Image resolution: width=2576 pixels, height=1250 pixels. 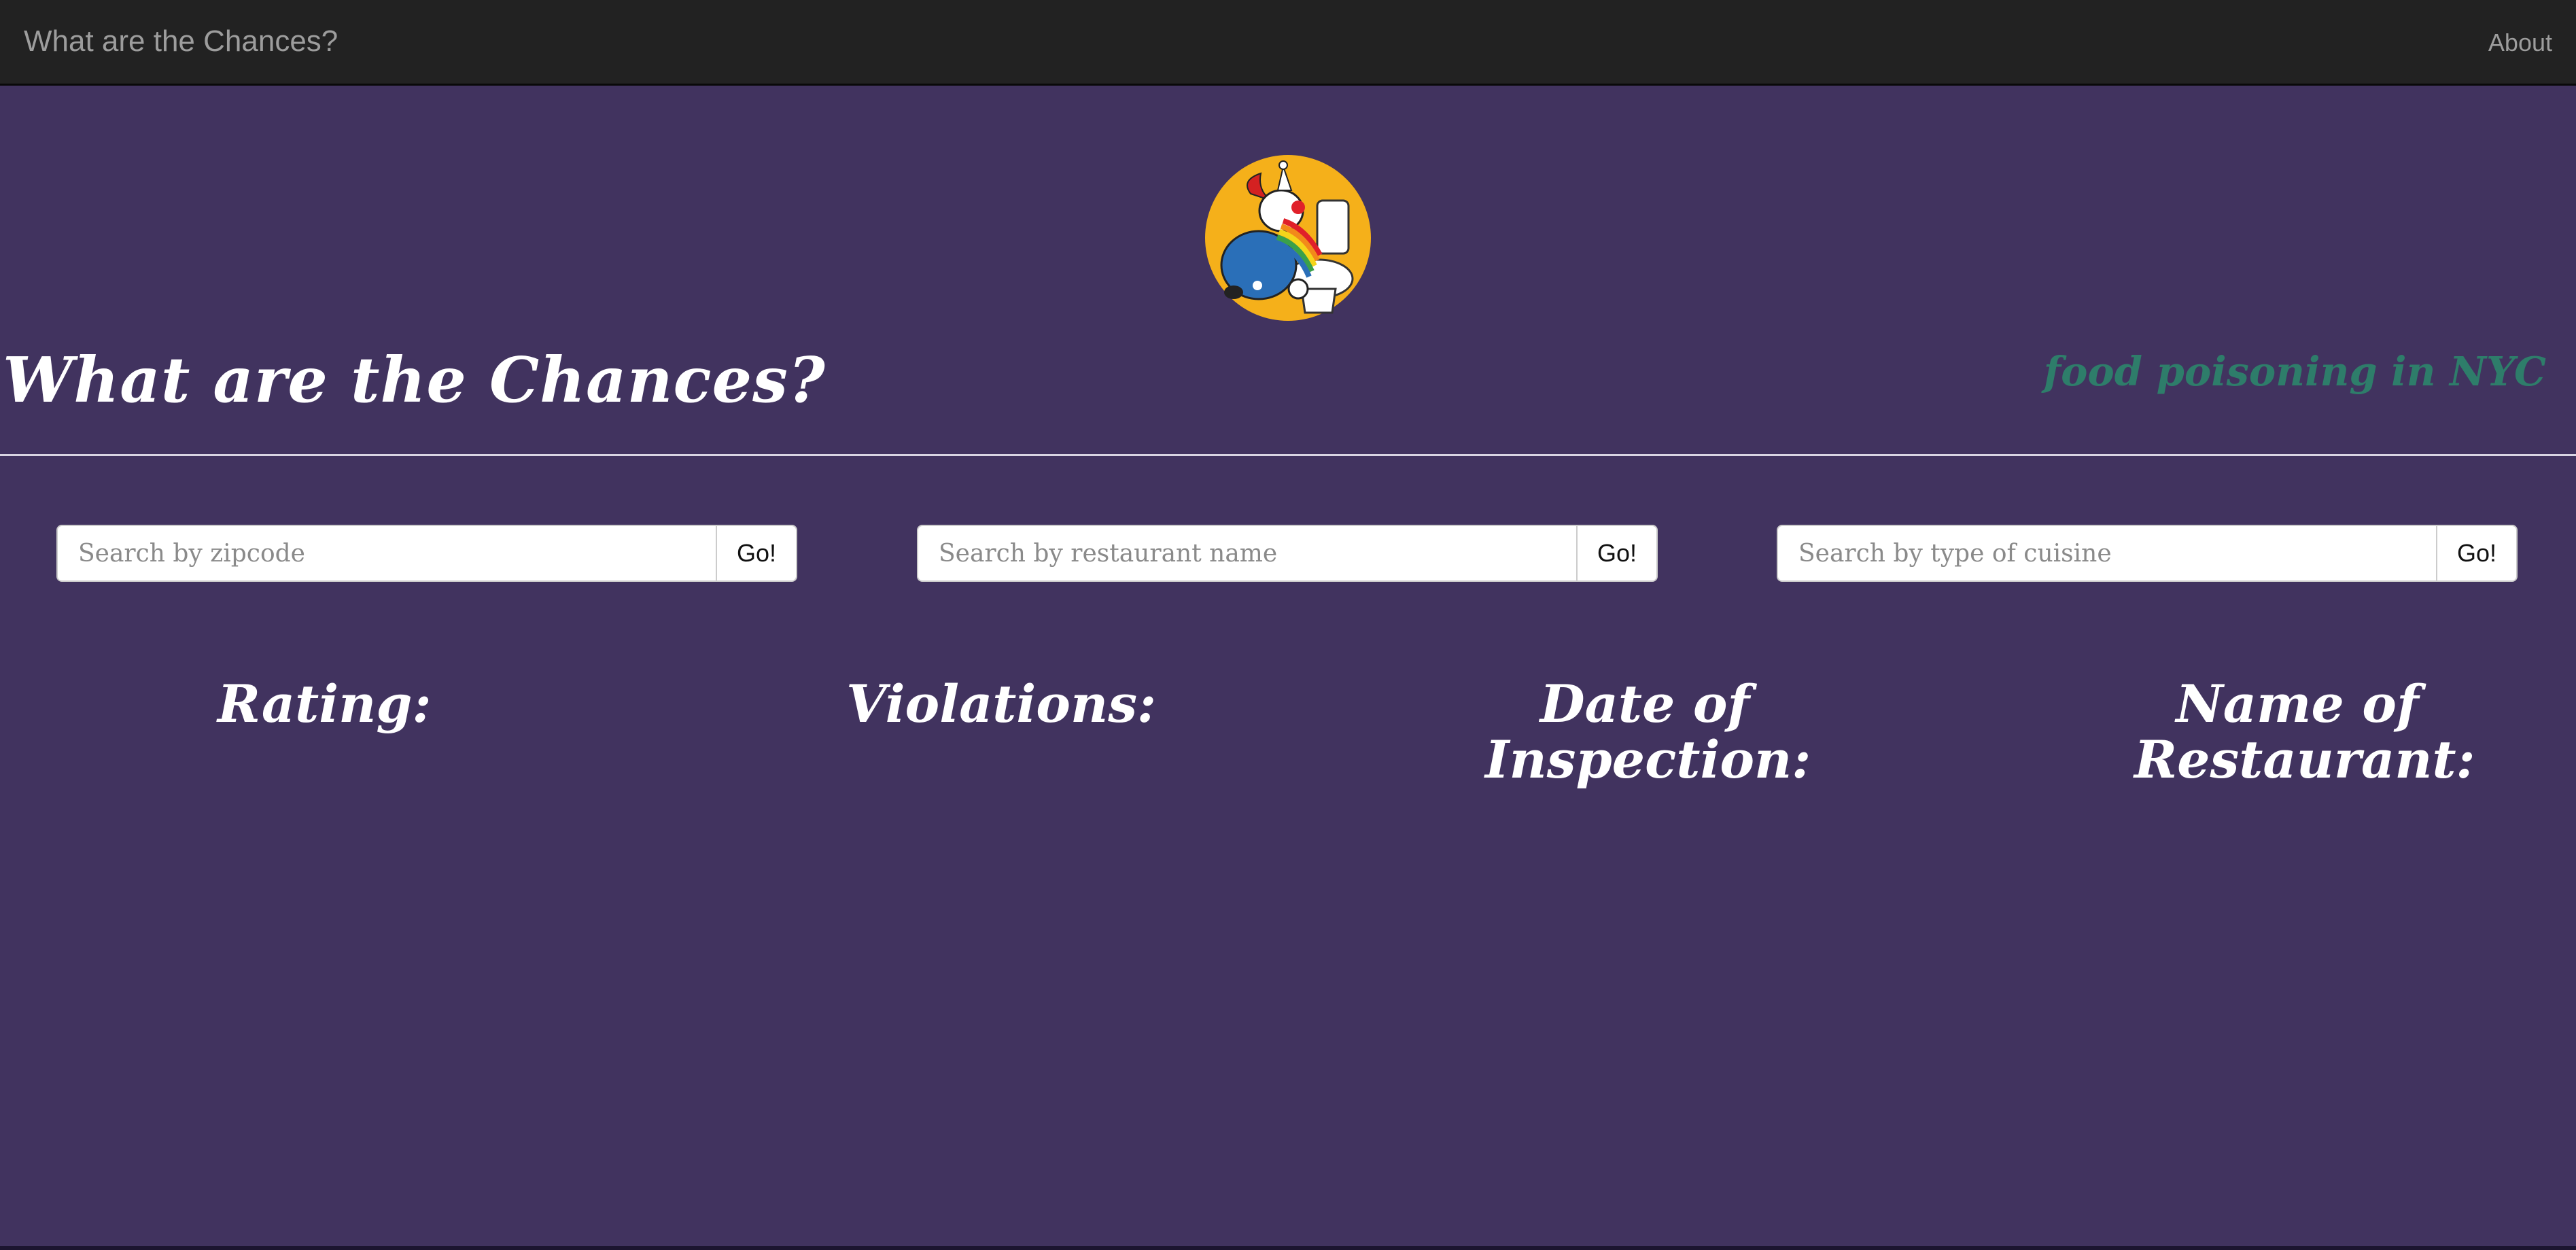 What do you see at coordinates (386, 553) in the screenshot?
I see `zipcode-search-input` at bounding box center [386, 553].